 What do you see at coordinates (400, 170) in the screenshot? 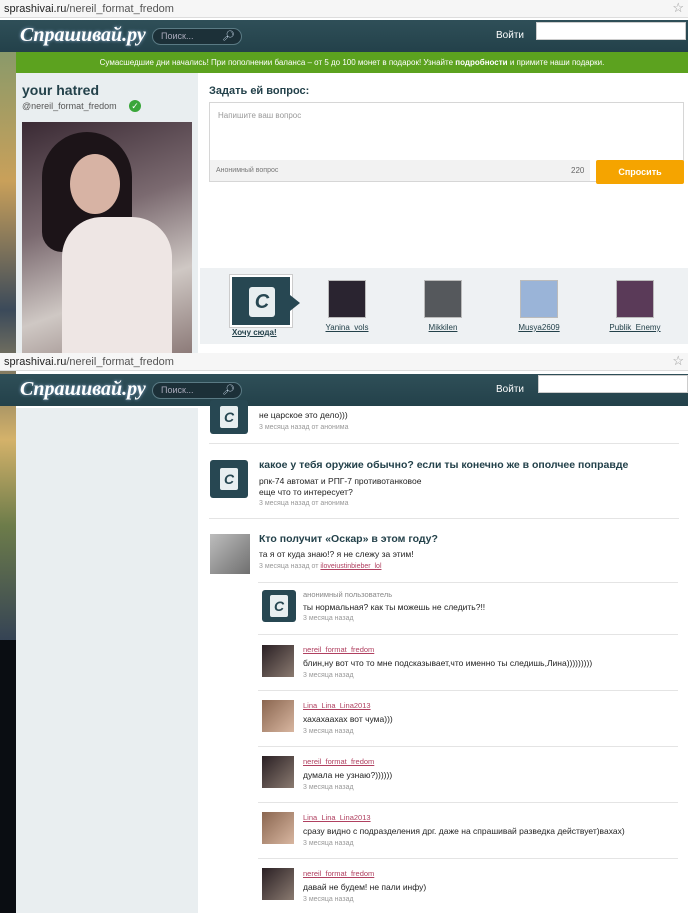
I see `anonymous-question-toggle: Анонимный вопрос` at bounding box center [400, 170].